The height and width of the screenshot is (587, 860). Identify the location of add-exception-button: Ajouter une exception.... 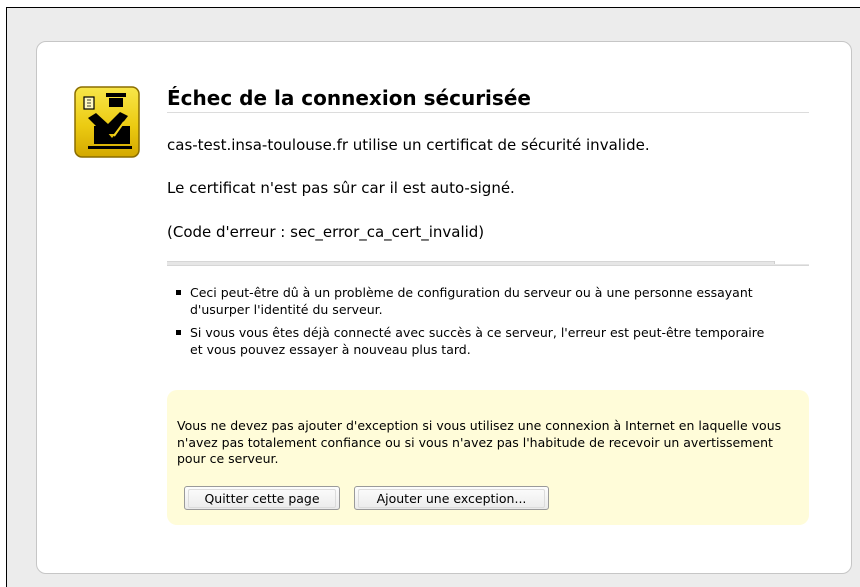
(451, 498).